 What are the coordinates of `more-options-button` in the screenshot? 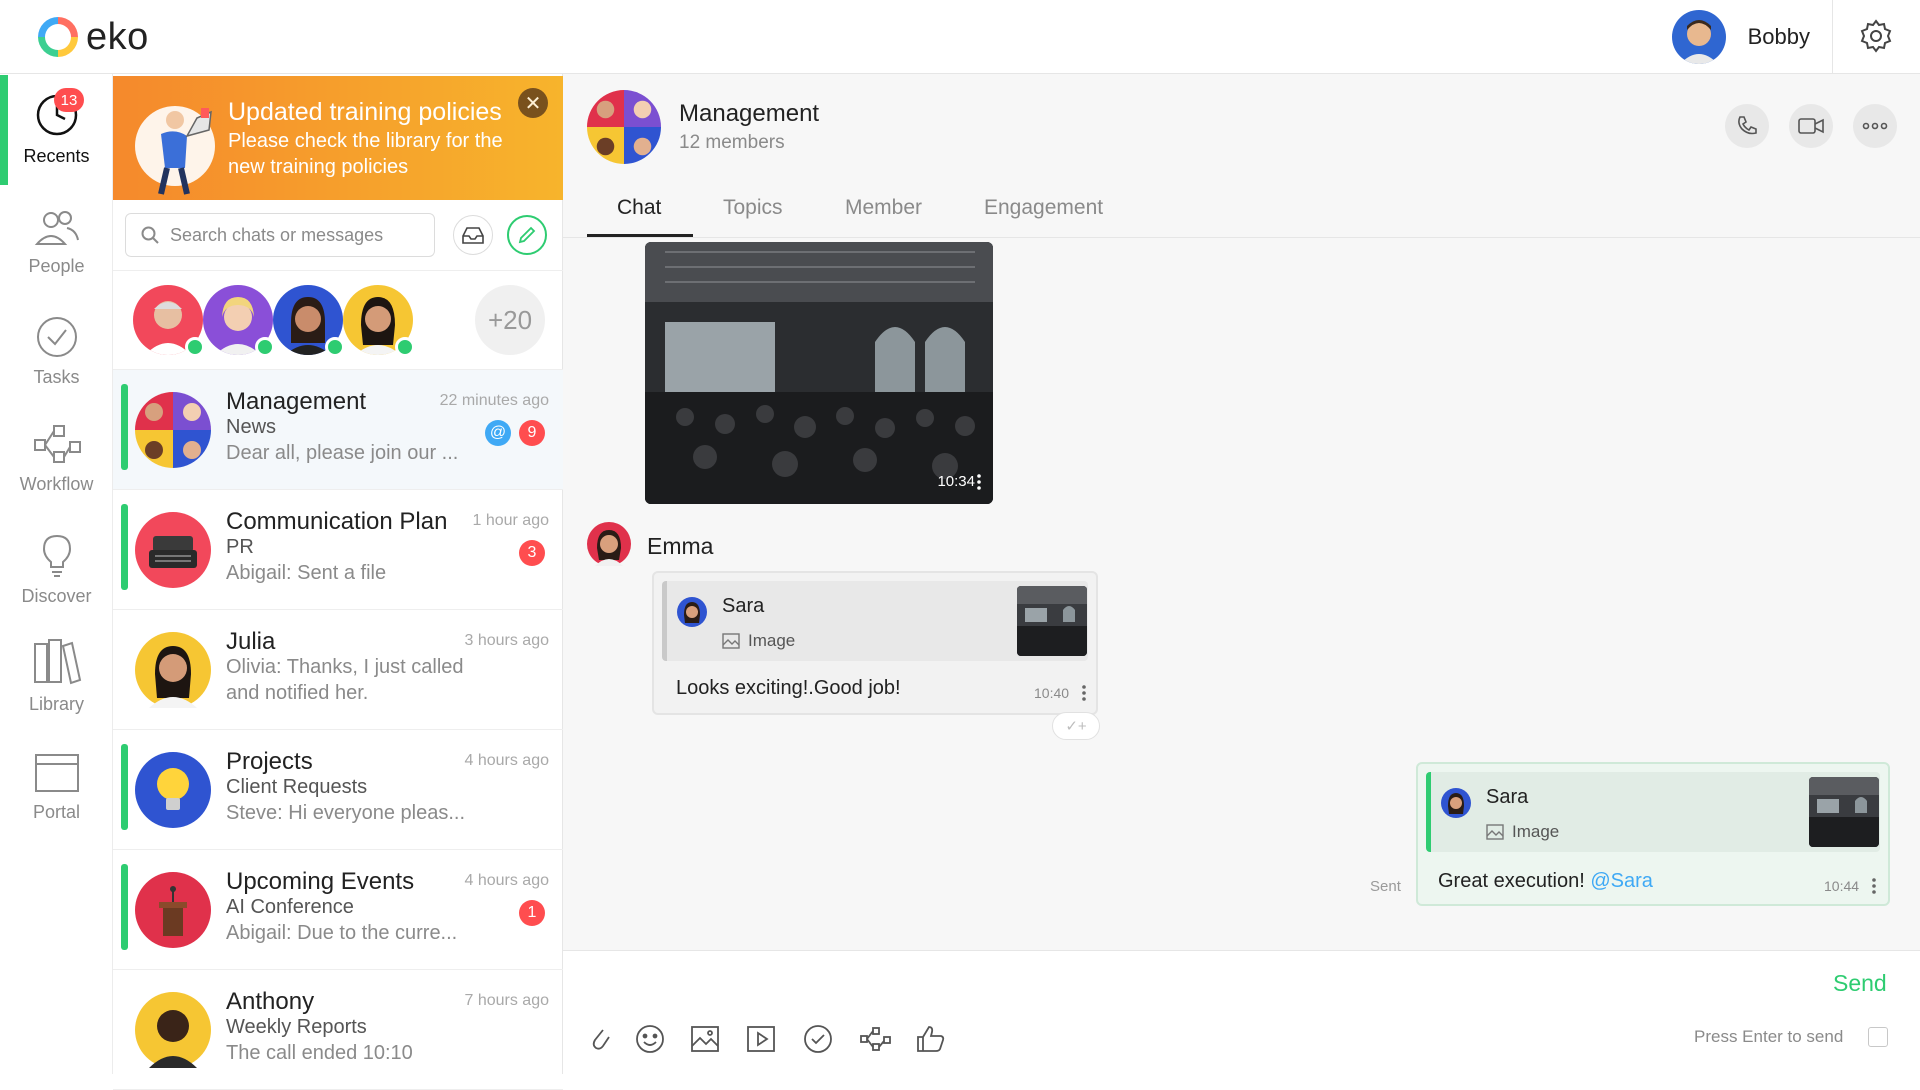 It's located at (1875, 126).